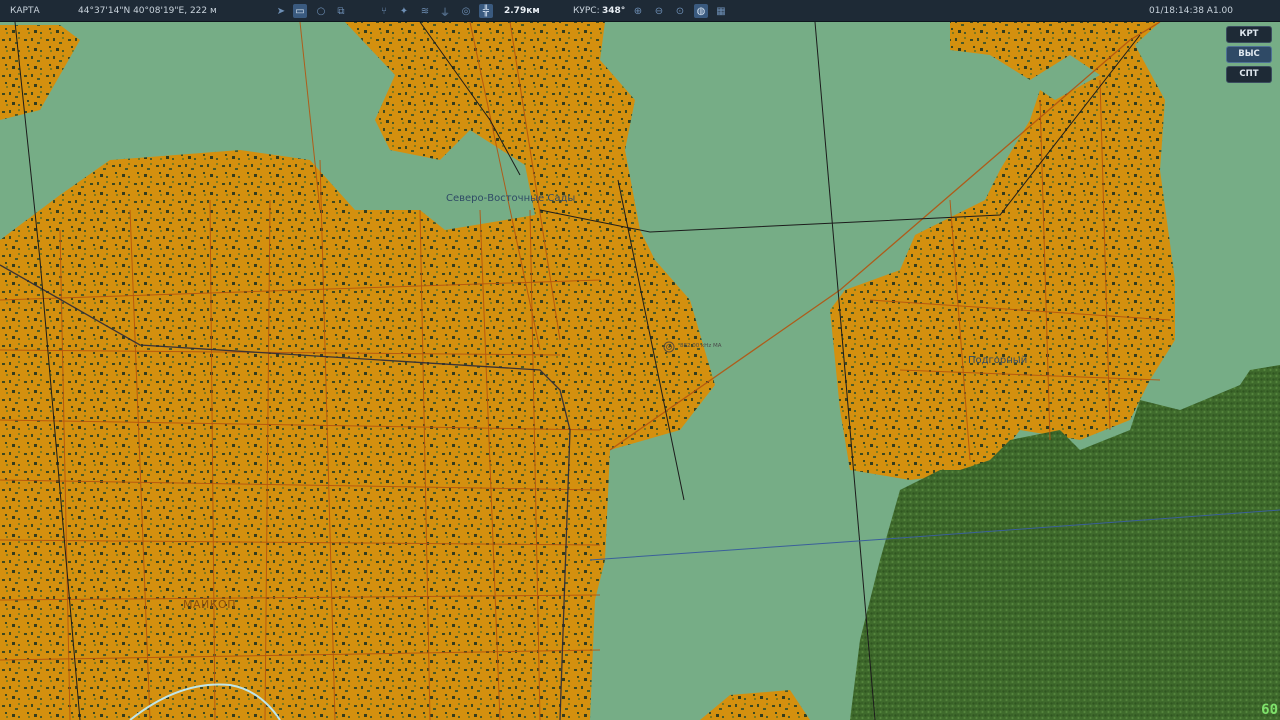 The image size is (1280, 720). I want to click on city-label-maikop: МАЙКОП, so click(209, 604).